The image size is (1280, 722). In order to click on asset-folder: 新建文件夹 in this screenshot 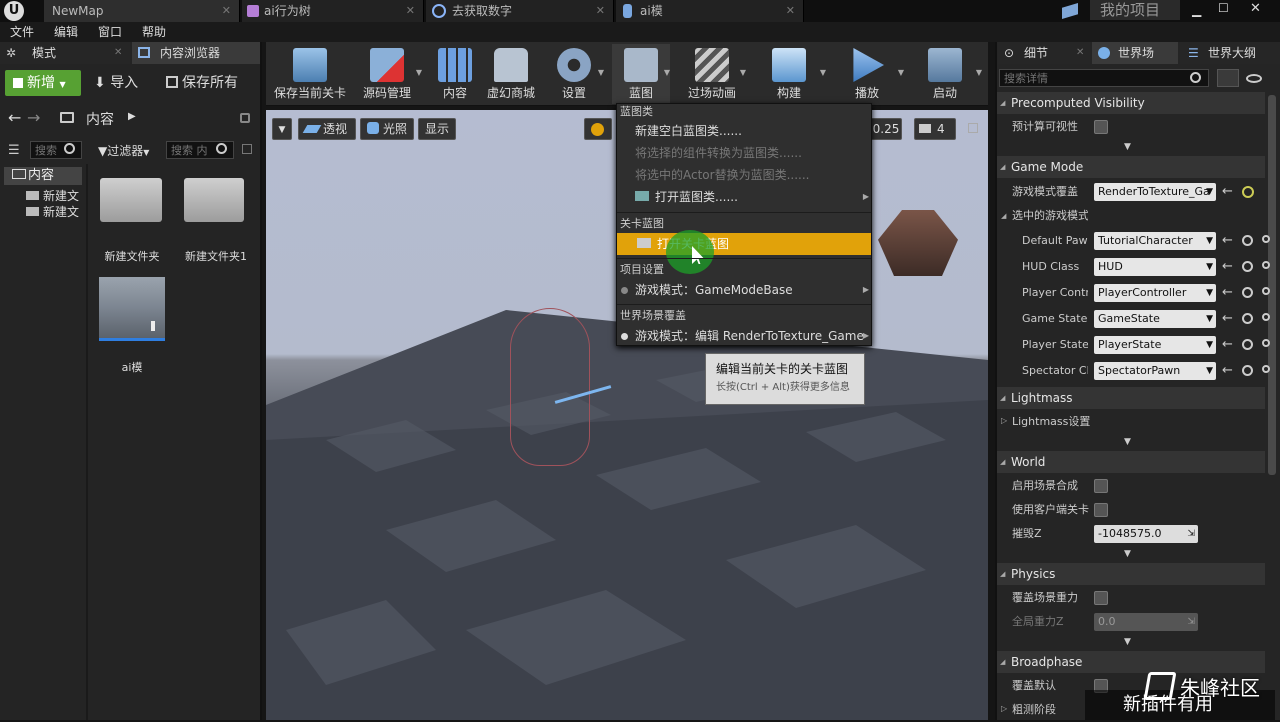, I will do `click(132, 217)`.